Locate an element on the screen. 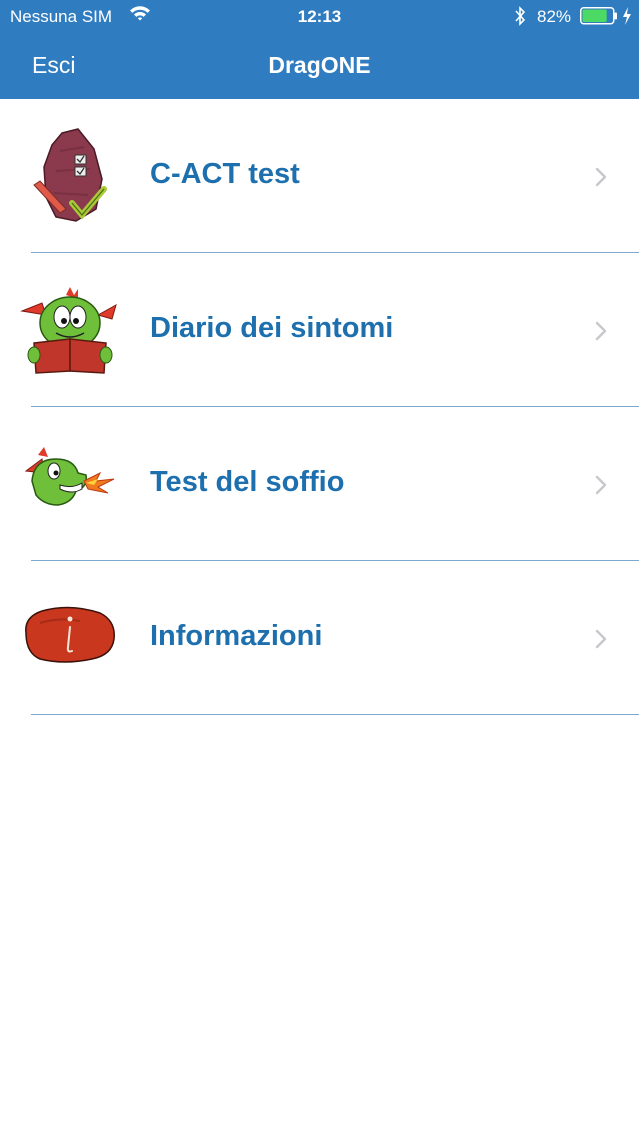 This screenshot has height=1136, width=639. battery-percentage: 82% is located at coordinates (554, 16).